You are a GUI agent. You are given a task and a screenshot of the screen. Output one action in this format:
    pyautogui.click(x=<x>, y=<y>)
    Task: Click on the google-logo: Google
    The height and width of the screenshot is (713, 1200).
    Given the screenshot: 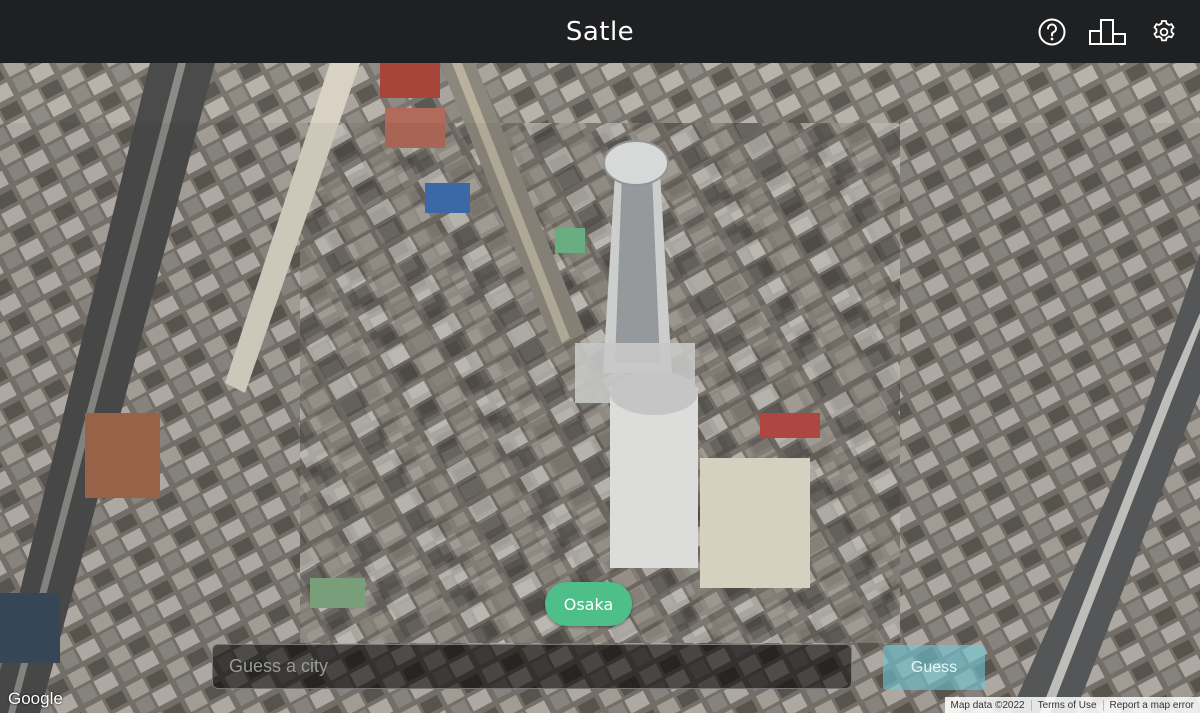 What is the action you would take?
    pyautogui.click(x=35, y=698)
    